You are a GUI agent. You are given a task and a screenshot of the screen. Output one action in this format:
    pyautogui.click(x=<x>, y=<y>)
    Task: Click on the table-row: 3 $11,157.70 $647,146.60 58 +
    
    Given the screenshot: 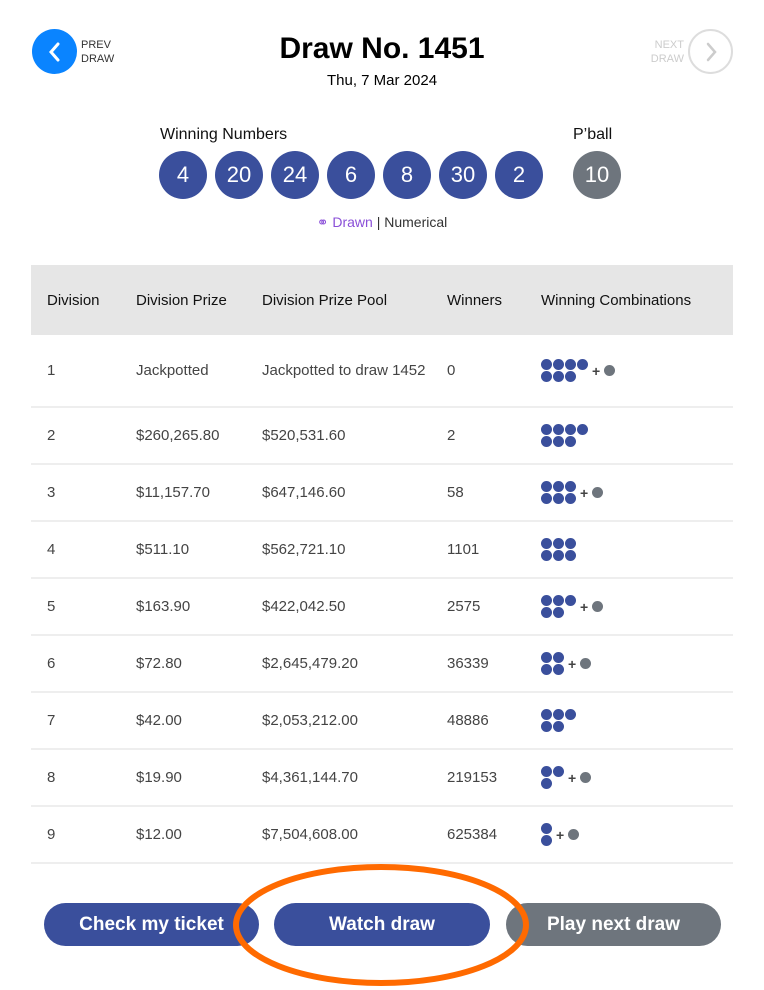 What is the action you would take?
    pyautogui.click(x=382, y=493)
    